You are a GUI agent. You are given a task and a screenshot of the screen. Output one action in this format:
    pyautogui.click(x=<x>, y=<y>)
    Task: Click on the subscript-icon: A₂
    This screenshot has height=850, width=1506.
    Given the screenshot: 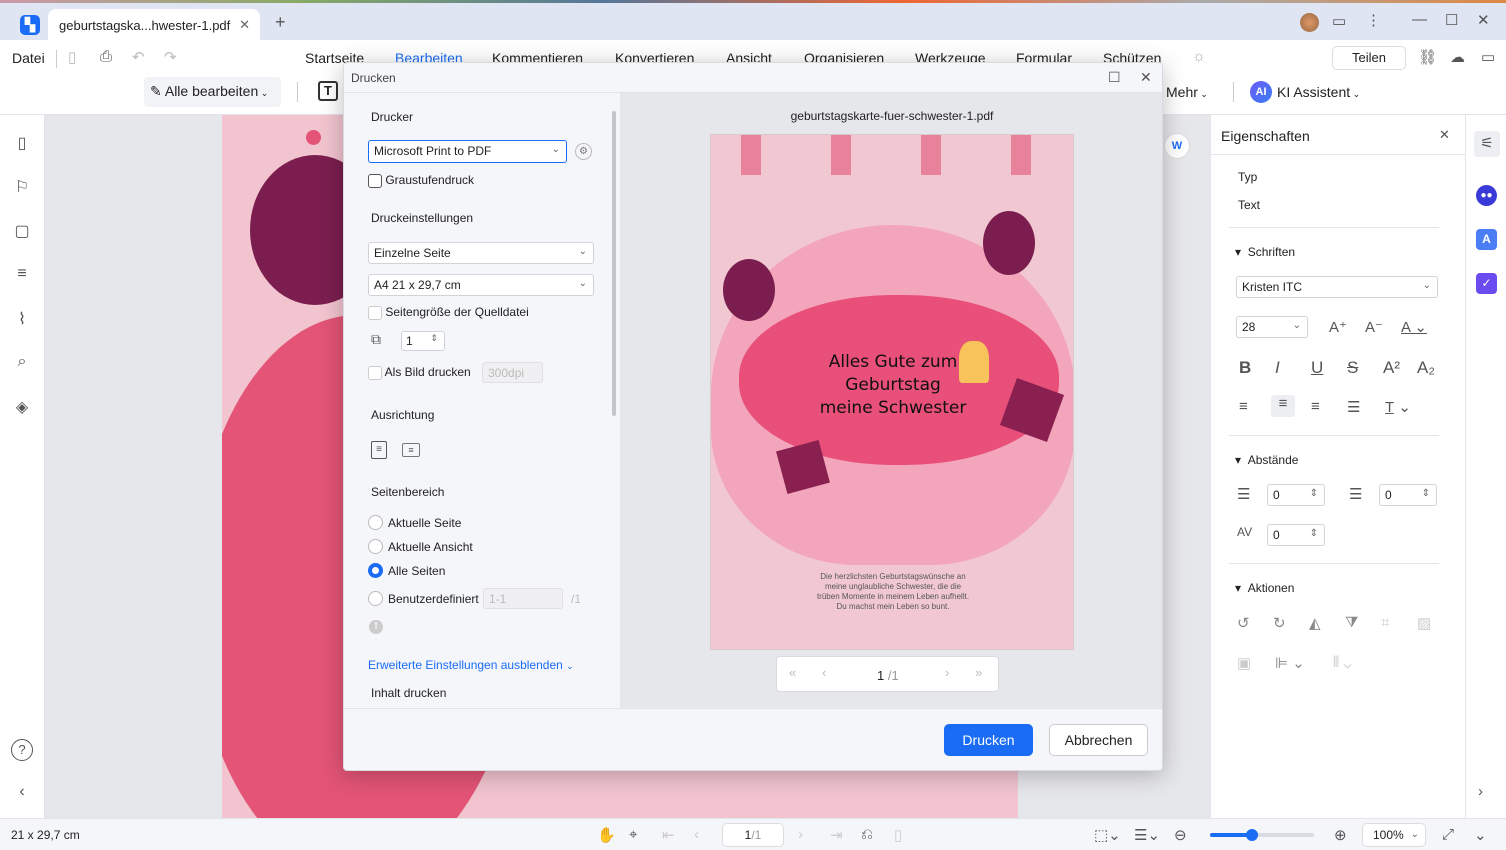 What is the action you would take?
    pyautogui.click(x=1426, y=368)
    